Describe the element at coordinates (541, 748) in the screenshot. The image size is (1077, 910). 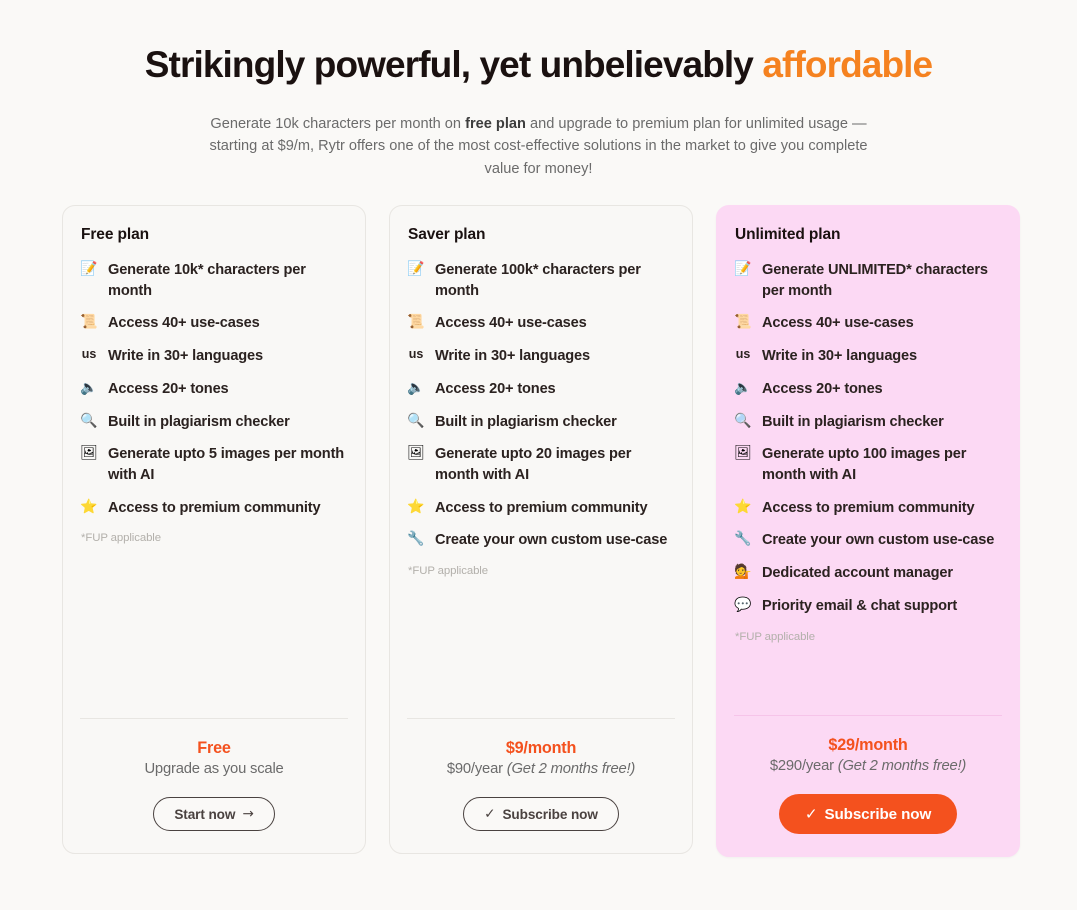
I see `plan-price: $9/month` at that location.